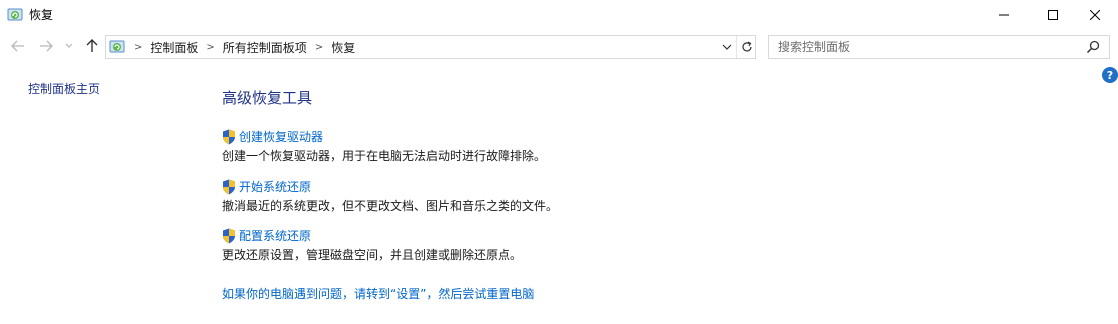 This screenshot has height=324, width=1118. Describe the element at coordinates (372, 245) in the screenshot. I see `task-configure-system-restore: 配置系统还原 更改还原设置，管理磁盘空间，并且创建或删除还原点。` at that location.